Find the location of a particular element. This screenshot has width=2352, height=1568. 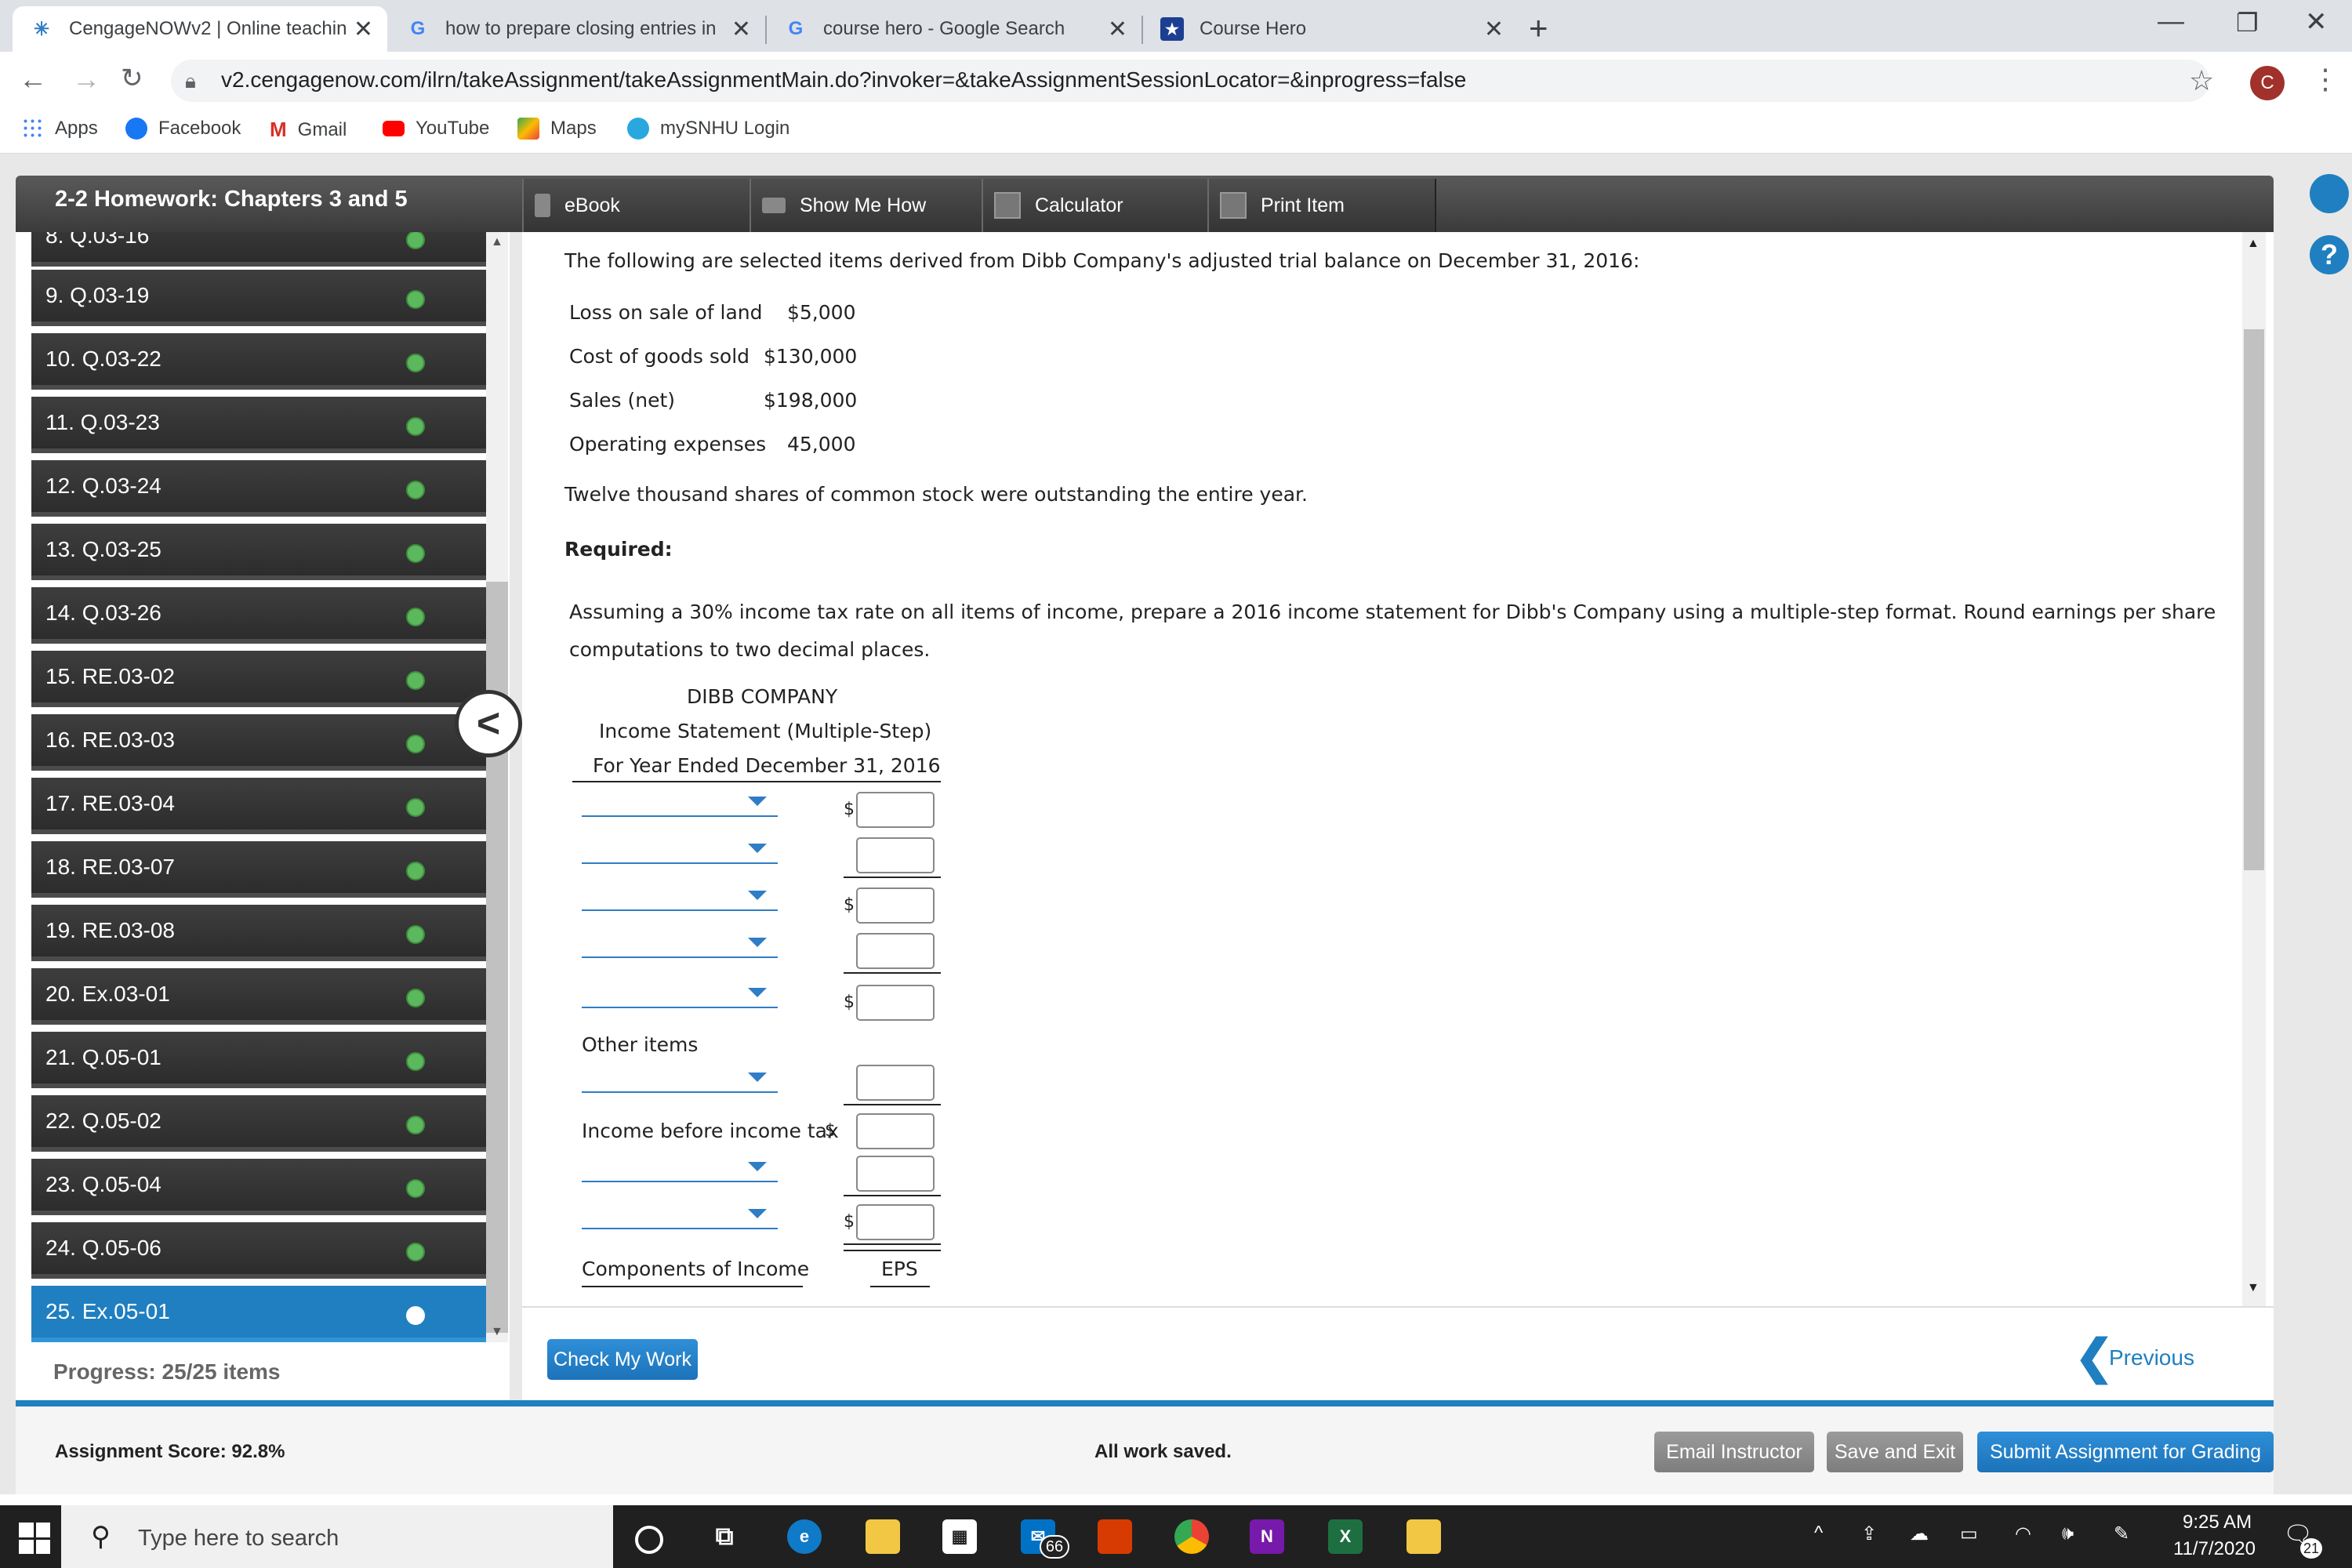

tab-closing-entries: G how to prepare closing entries in ✕ is located at coordinates (577, 29).